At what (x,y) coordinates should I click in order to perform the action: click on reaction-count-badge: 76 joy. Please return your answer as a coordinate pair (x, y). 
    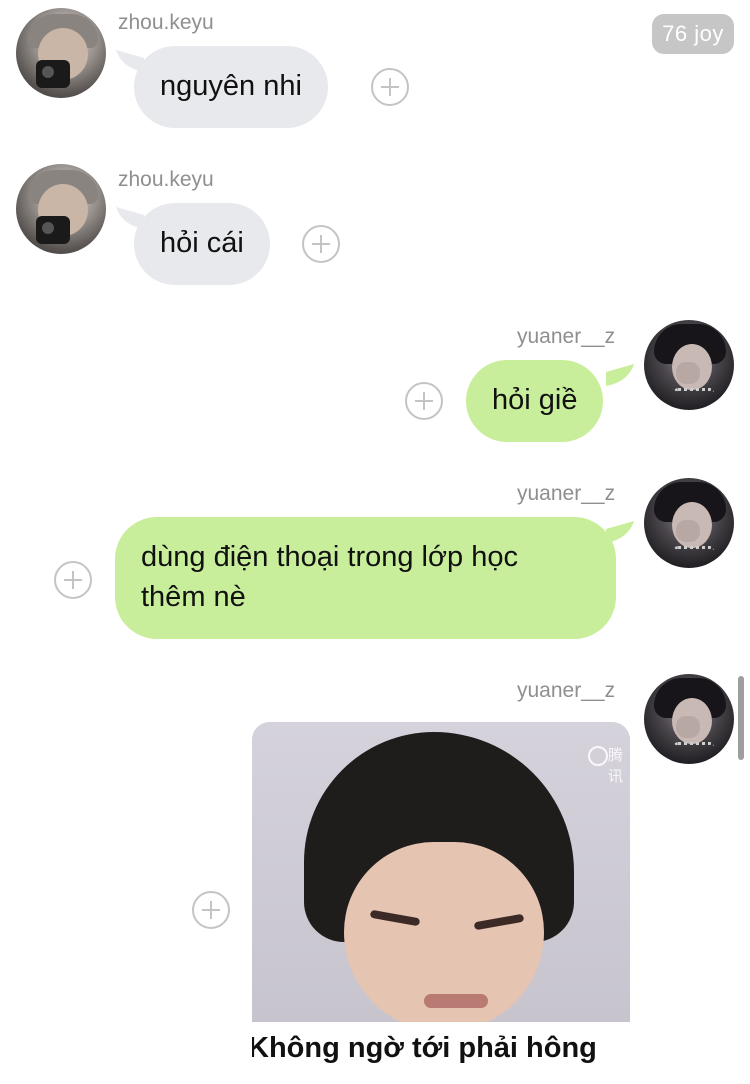
    Looking at the image, I should click on (693, 34).